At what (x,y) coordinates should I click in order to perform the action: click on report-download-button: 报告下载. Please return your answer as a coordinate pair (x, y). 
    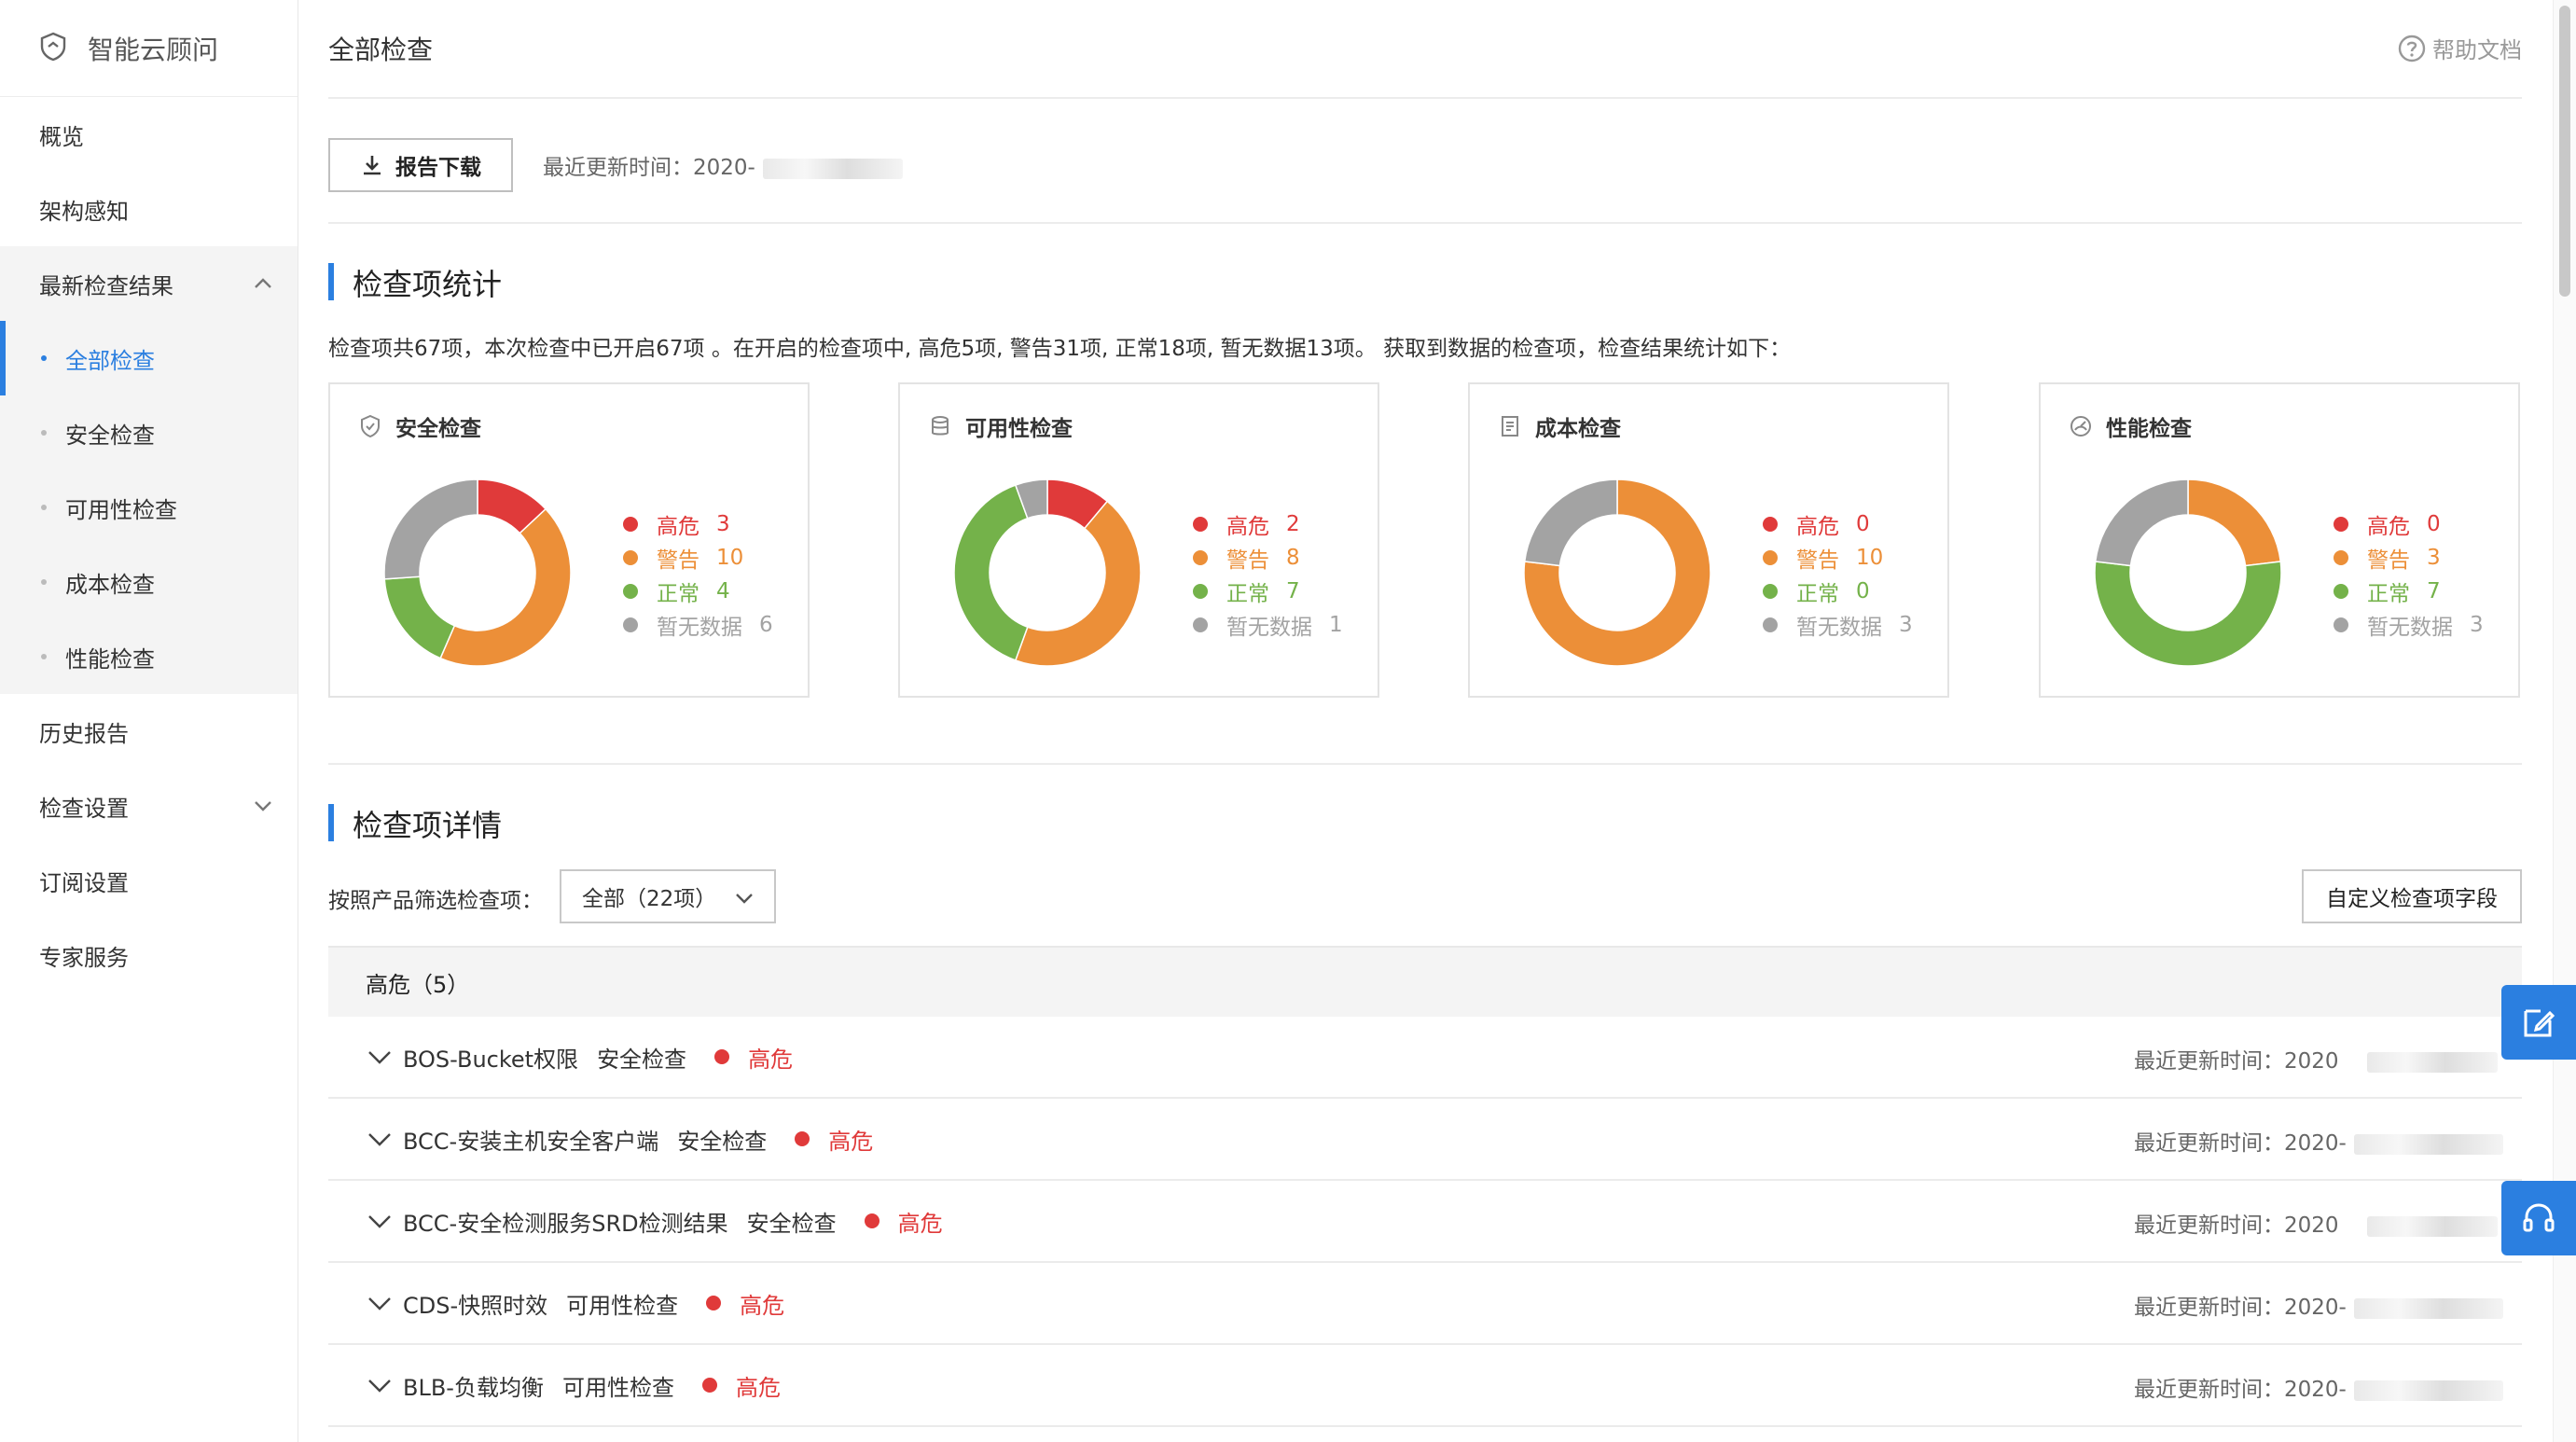
    Looking at the image, I should click on (420, 165).